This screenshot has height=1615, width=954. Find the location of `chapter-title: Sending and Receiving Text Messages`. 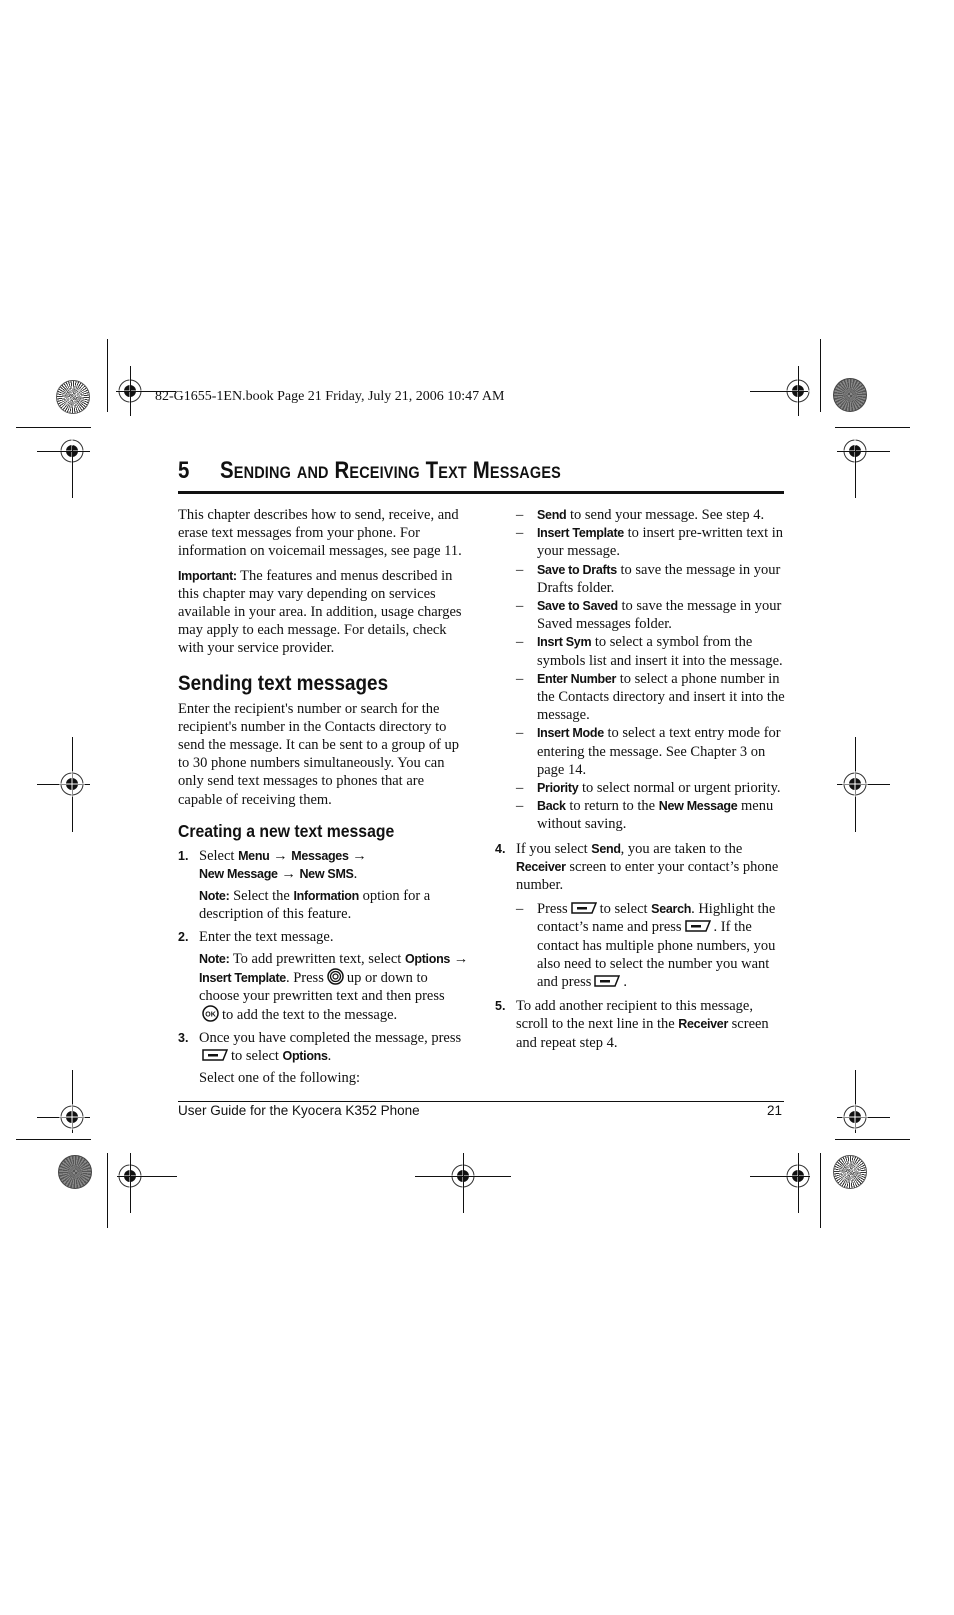

chapter-title: Sending and Receiving Text Messages is located at coordinates (390, 470).